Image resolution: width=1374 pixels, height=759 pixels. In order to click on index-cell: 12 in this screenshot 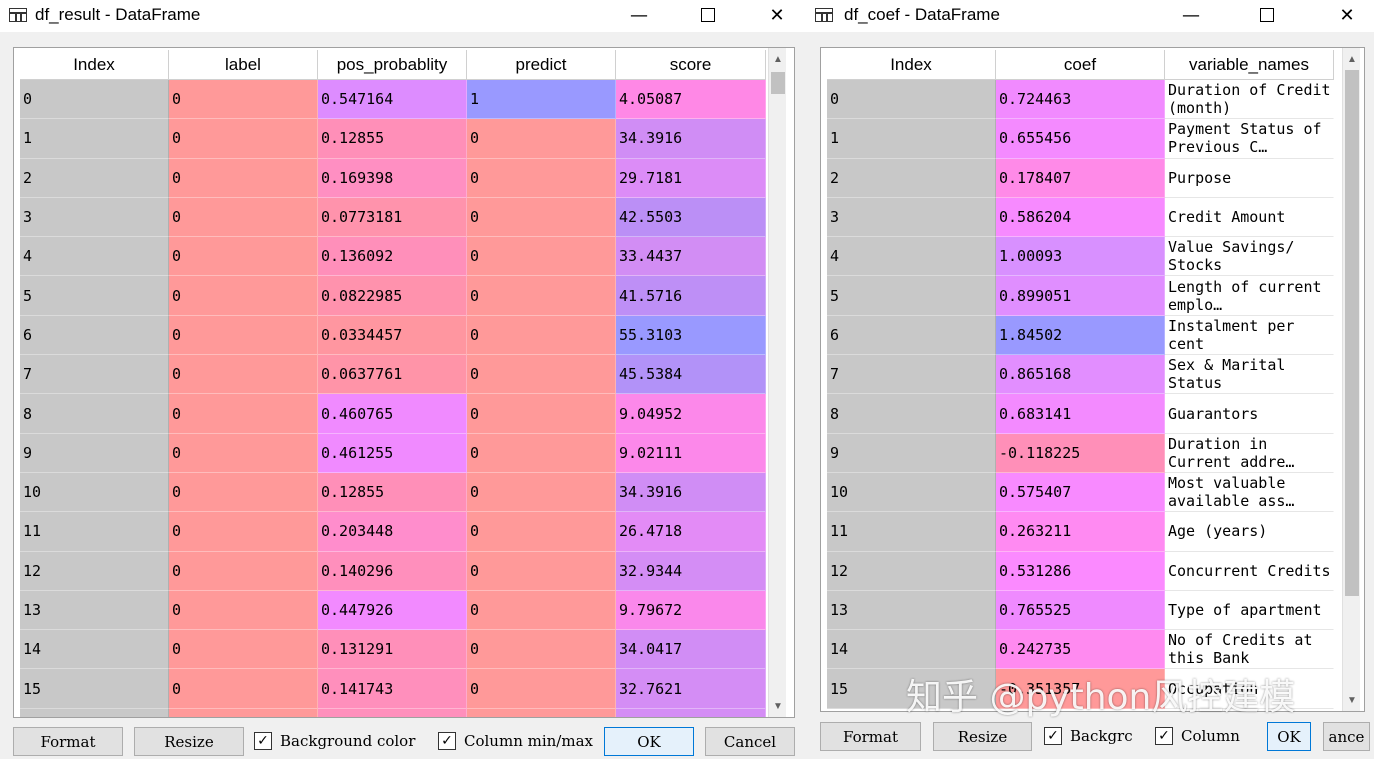, I will do `click(94, 571)`.